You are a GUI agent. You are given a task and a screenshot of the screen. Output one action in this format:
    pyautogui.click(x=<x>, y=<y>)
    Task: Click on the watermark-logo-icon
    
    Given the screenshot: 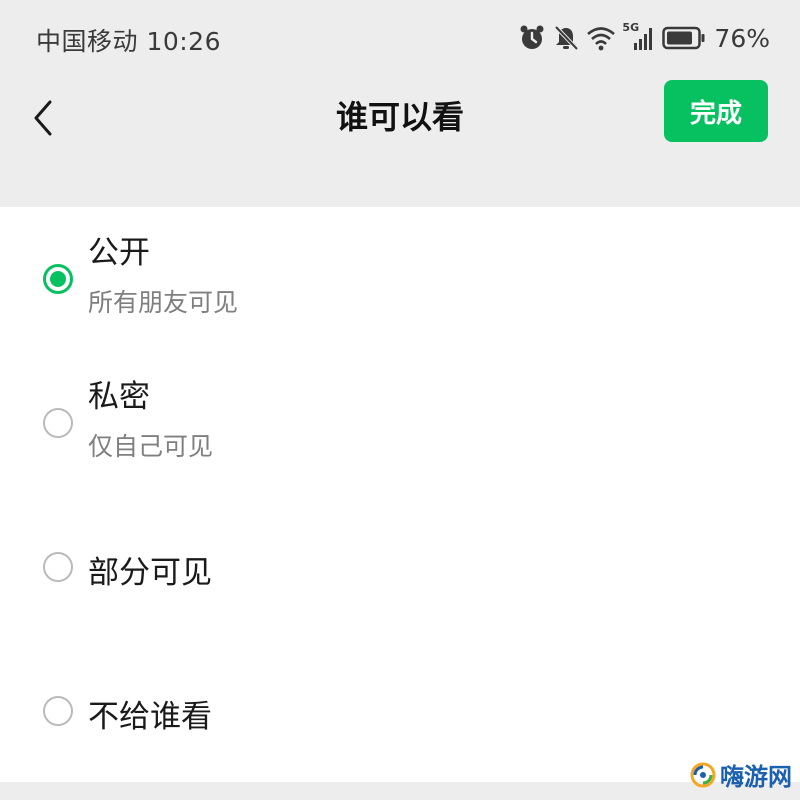 What is the action you would take?
    pyautogui.click(x=703, y=774)
    